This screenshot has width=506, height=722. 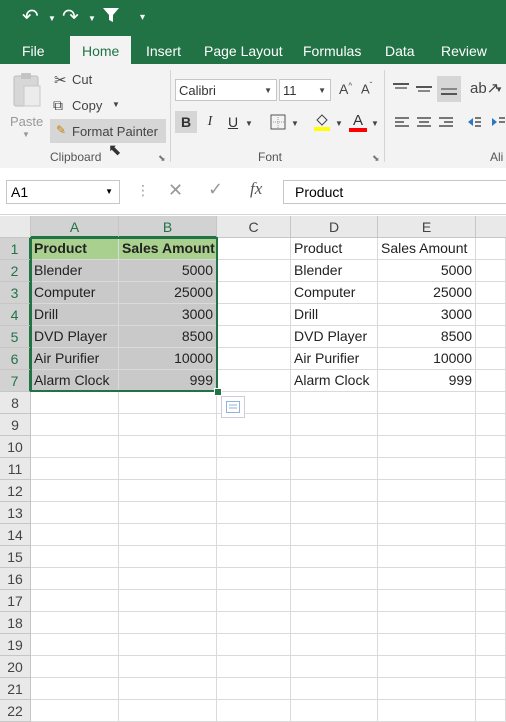 I want to click on more-options-icon: ⋮, so click(x=143, y=190).